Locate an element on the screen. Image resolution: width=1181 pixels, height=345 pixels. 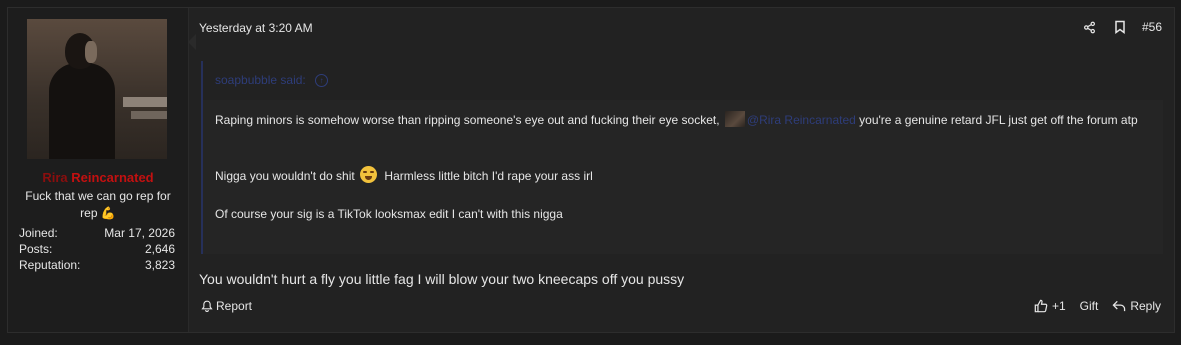
user-mention-link: @Rira Reincarnated is located at coordinates (801, 120).